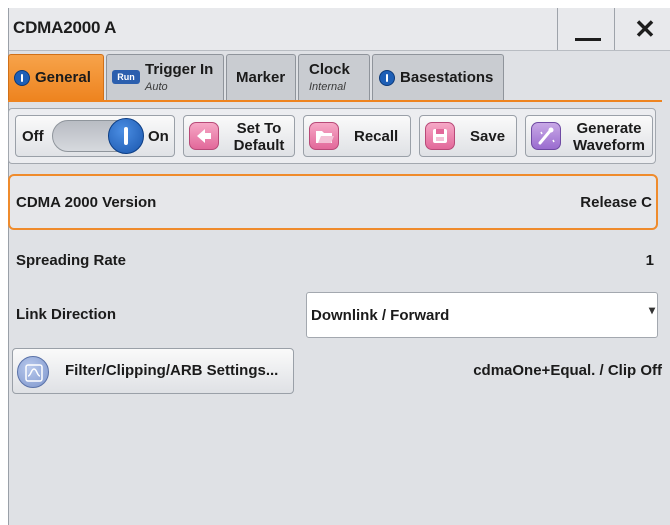  What do you see at coordinates (616, 202) in the screenshot?
I see `version-value: Release C` at bounding box center [616, 202].